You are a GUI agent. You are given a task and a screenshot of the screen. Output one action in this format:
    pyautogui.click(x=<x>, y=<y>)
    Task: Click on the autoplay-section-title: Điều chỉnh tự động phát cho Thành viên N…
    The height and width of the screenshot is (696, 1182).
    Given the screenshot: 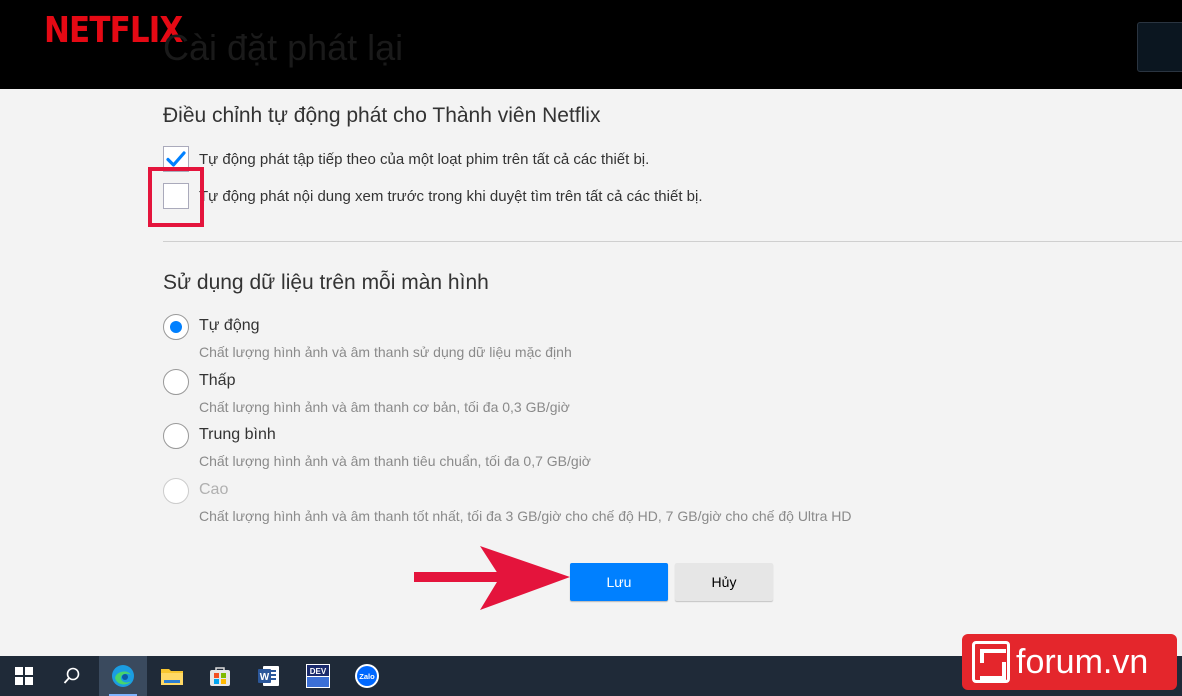 What is the action you would take?
    pyautogui.click(x=382, y=115)
    